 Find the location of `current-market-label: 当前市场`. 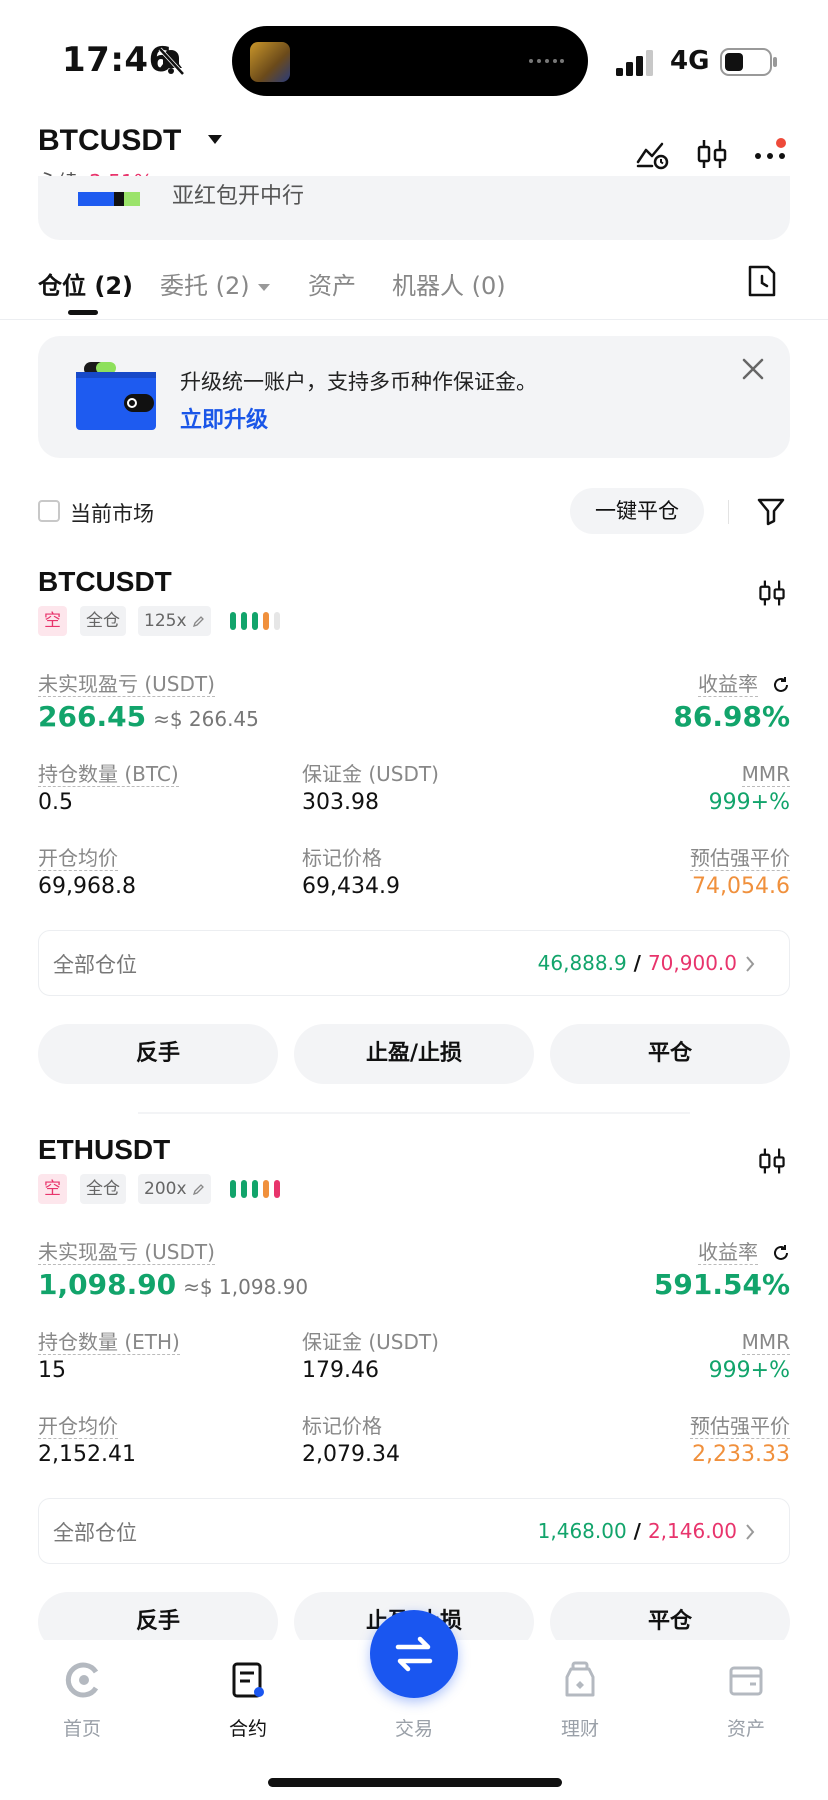

current-market-label: 当前市场 is located at coordinates (112, 513).